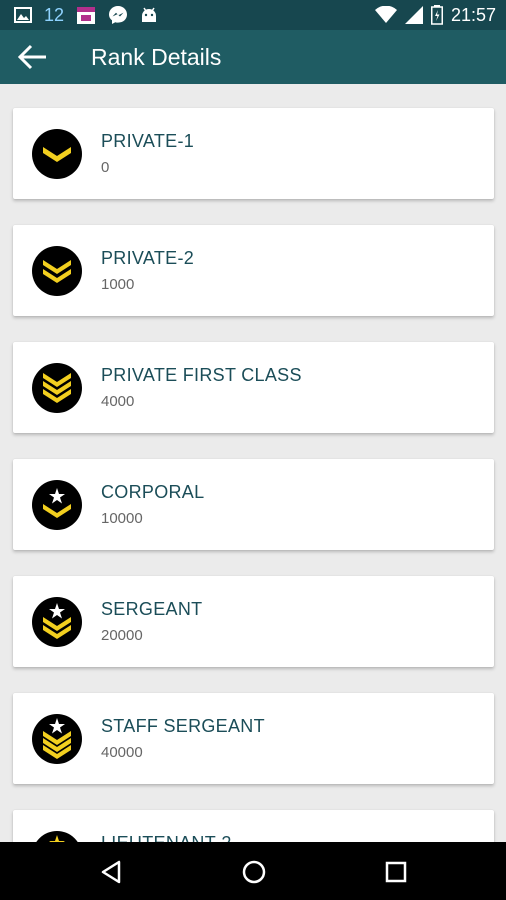  I want to click on rank-points: 20000, so click(122, 635).